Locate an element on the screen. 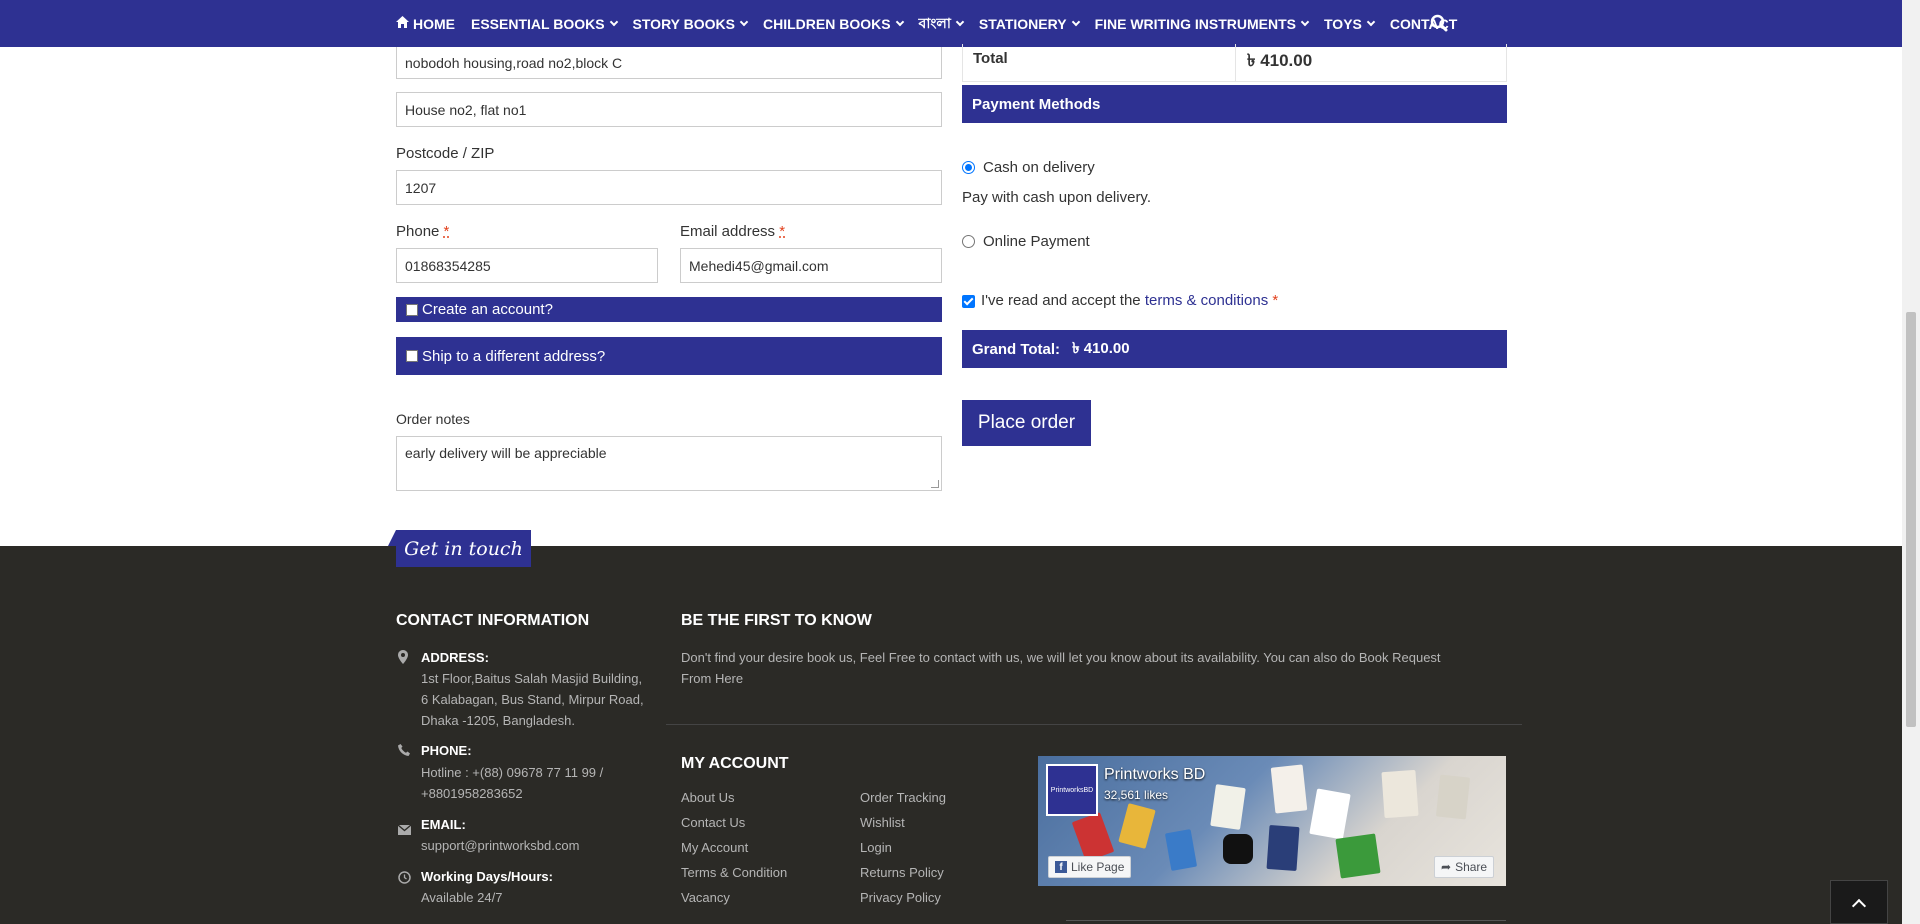  hours-text: Available 24/7 is located at coordinates (462, 897).